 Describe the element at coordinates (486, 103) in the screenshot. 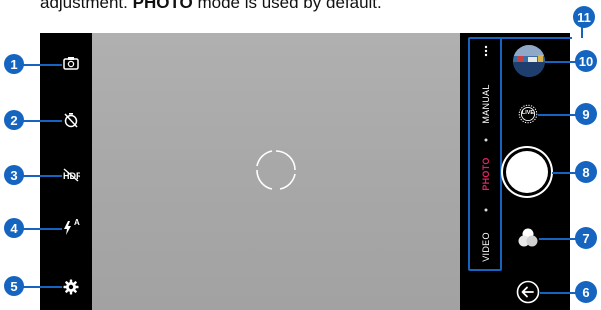

I see `mode-manual: MANUAL` at that location.